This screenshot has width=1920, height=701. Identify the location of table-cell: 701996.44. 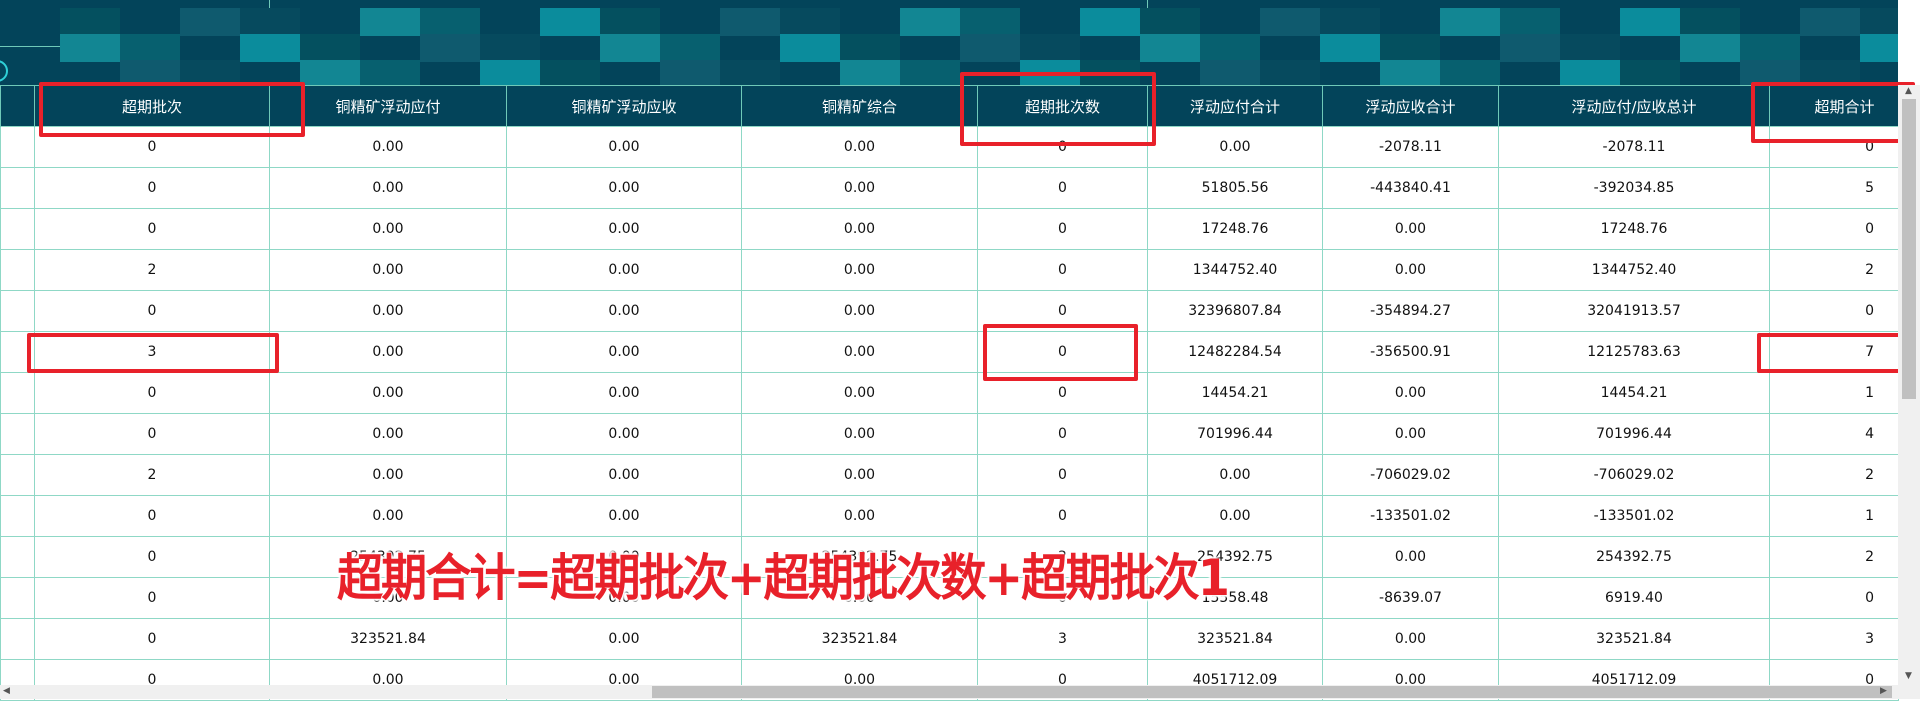
(1235, 434).